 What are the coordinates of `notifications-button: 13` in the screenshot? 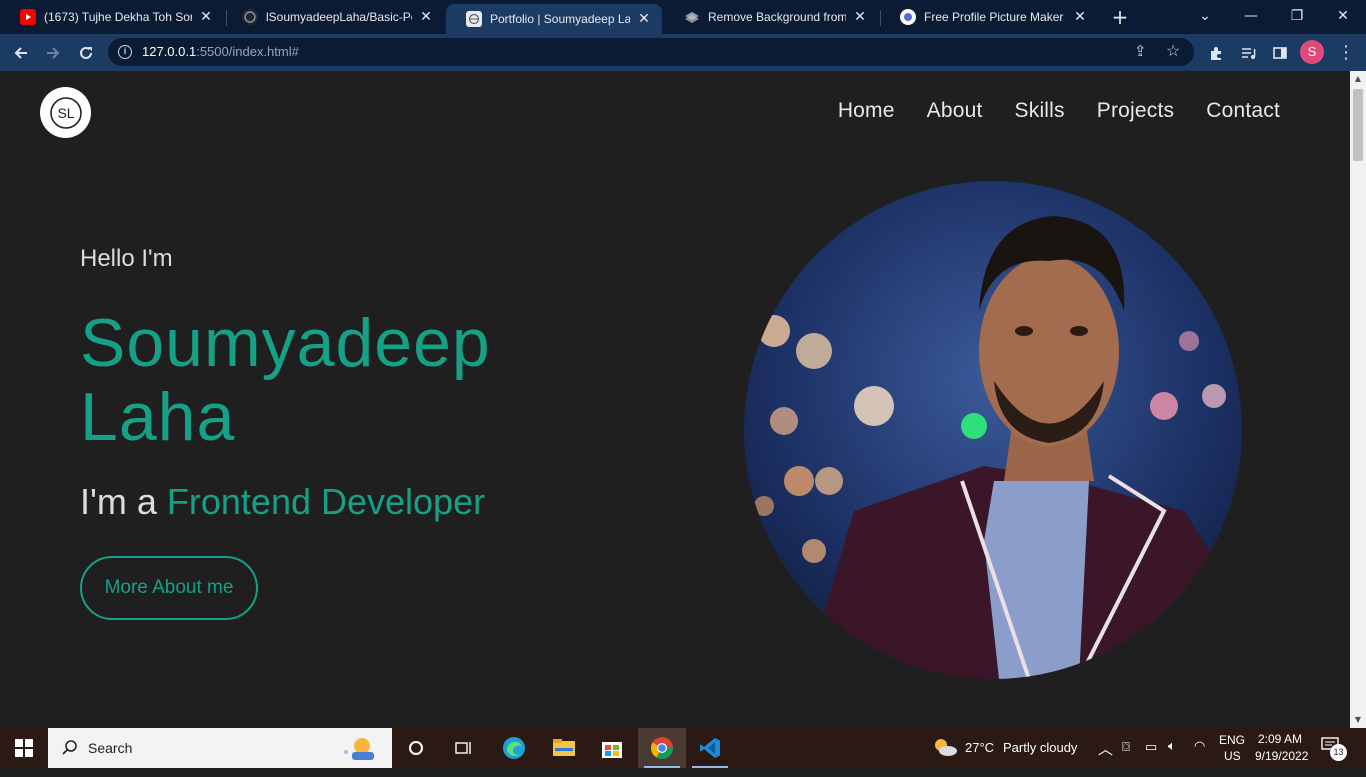 It's located at (1334, 749).